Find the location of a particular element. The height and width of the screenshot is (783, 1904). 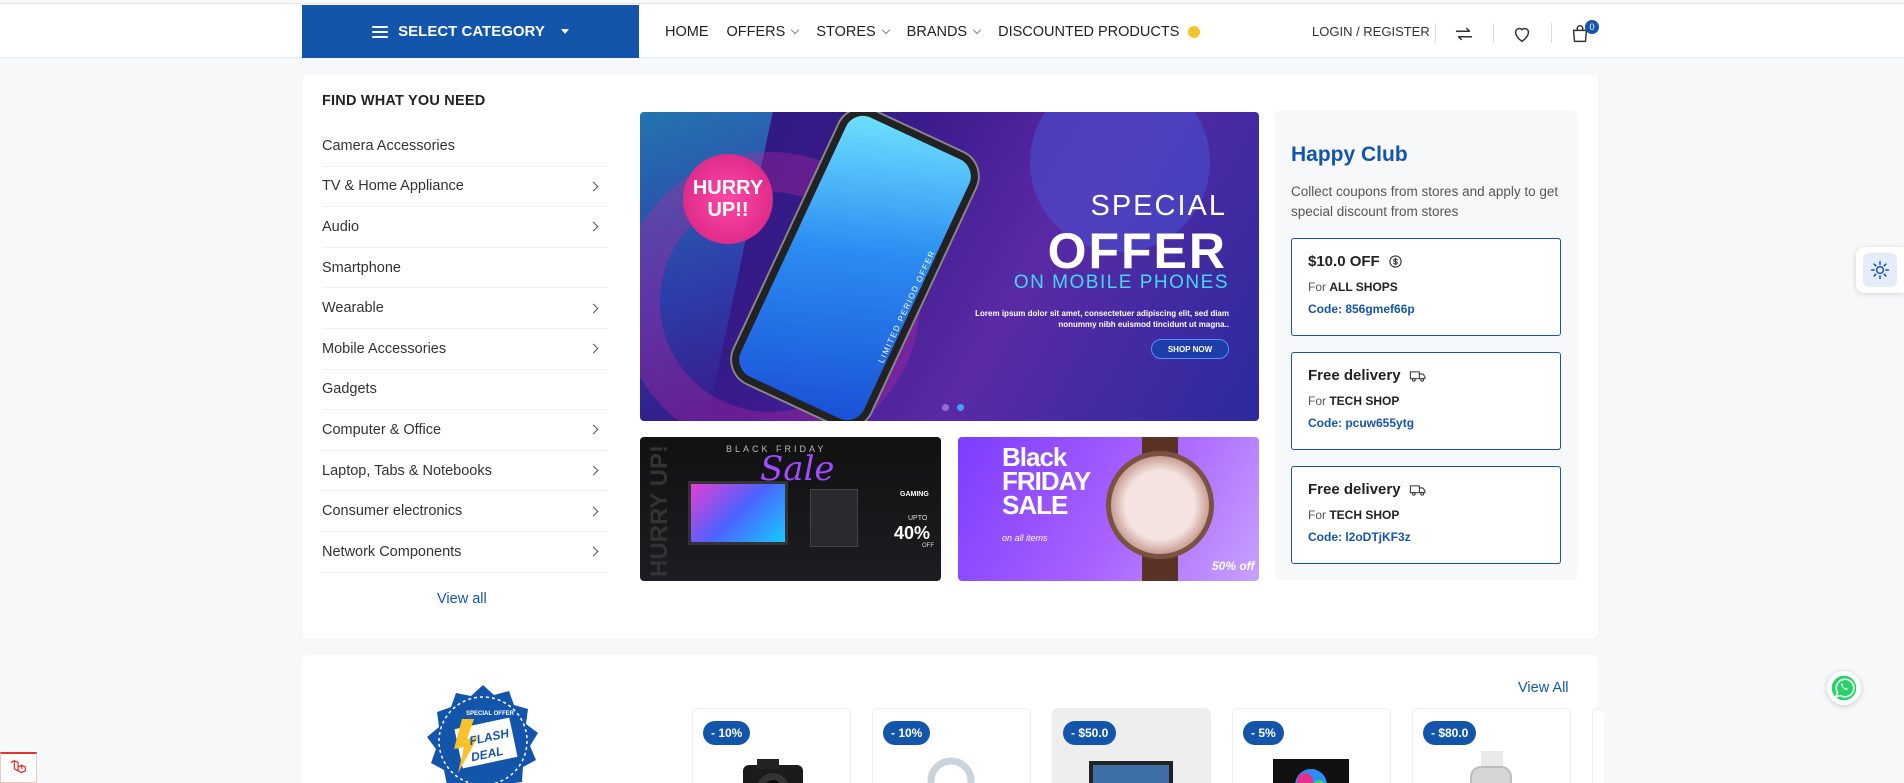

nav-brands: BRANDS is located at coordinates (944, 31).